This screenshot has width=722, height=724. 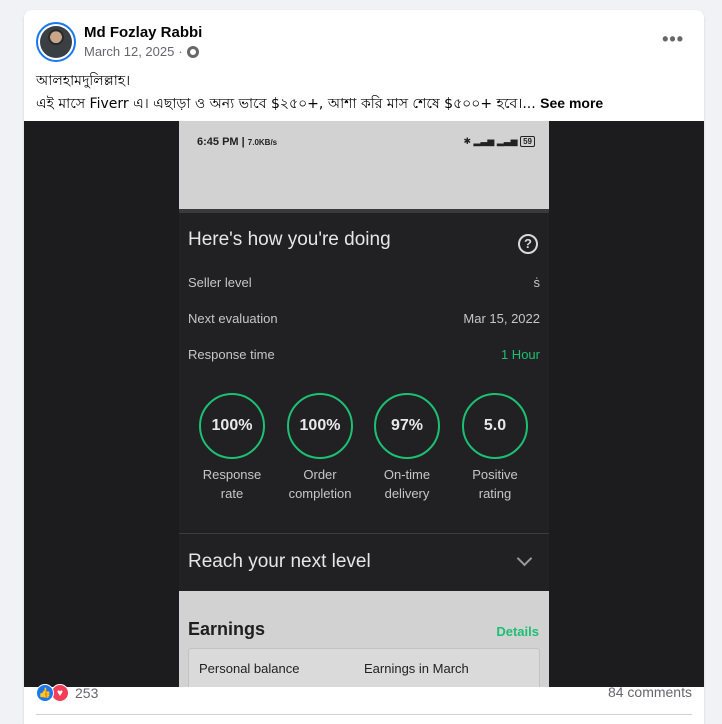 What do you see at coordinates (495, 474) in the screenshot?
I see `metric-label-line1: Positive` at bounding box center [495, 474].